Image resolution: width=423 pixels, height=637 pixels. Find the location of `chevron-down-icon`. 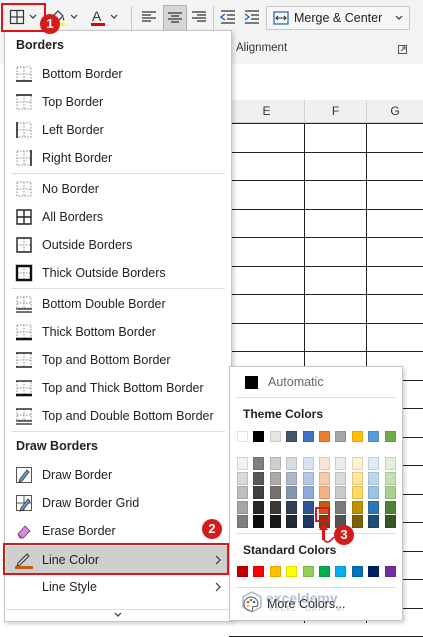

chevron-down-icon is located at coordinates (113, 16).